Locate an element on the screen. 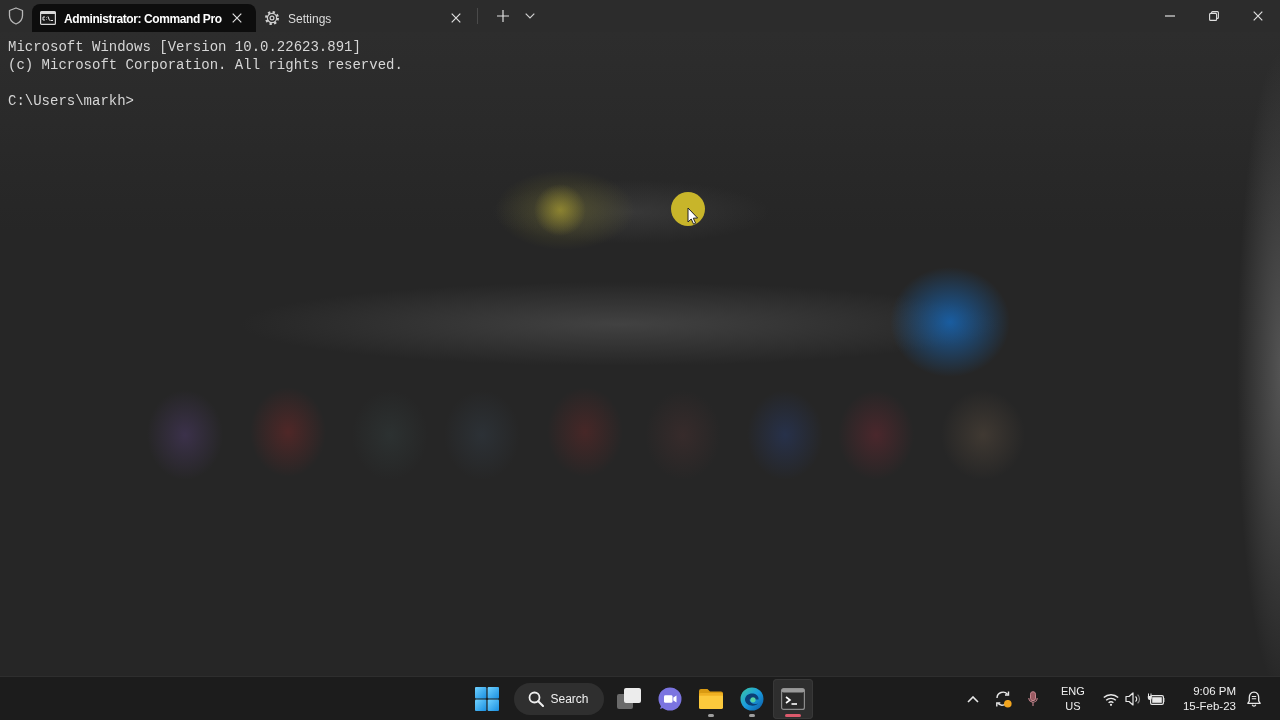 The height and width of the screenshot is (720, 1280). browser-icon is located at coordinates (751, 699).